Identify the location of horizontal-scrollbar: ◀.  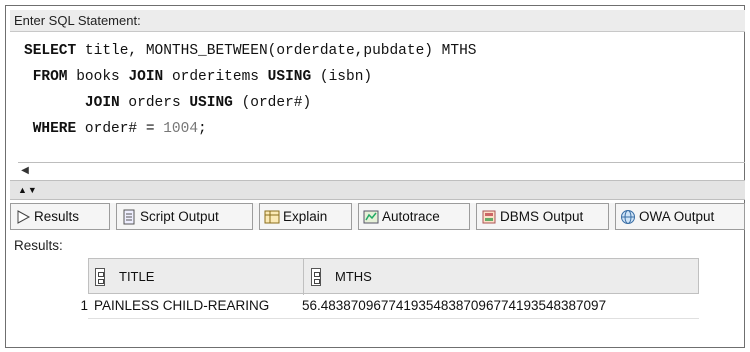
(381, 170).